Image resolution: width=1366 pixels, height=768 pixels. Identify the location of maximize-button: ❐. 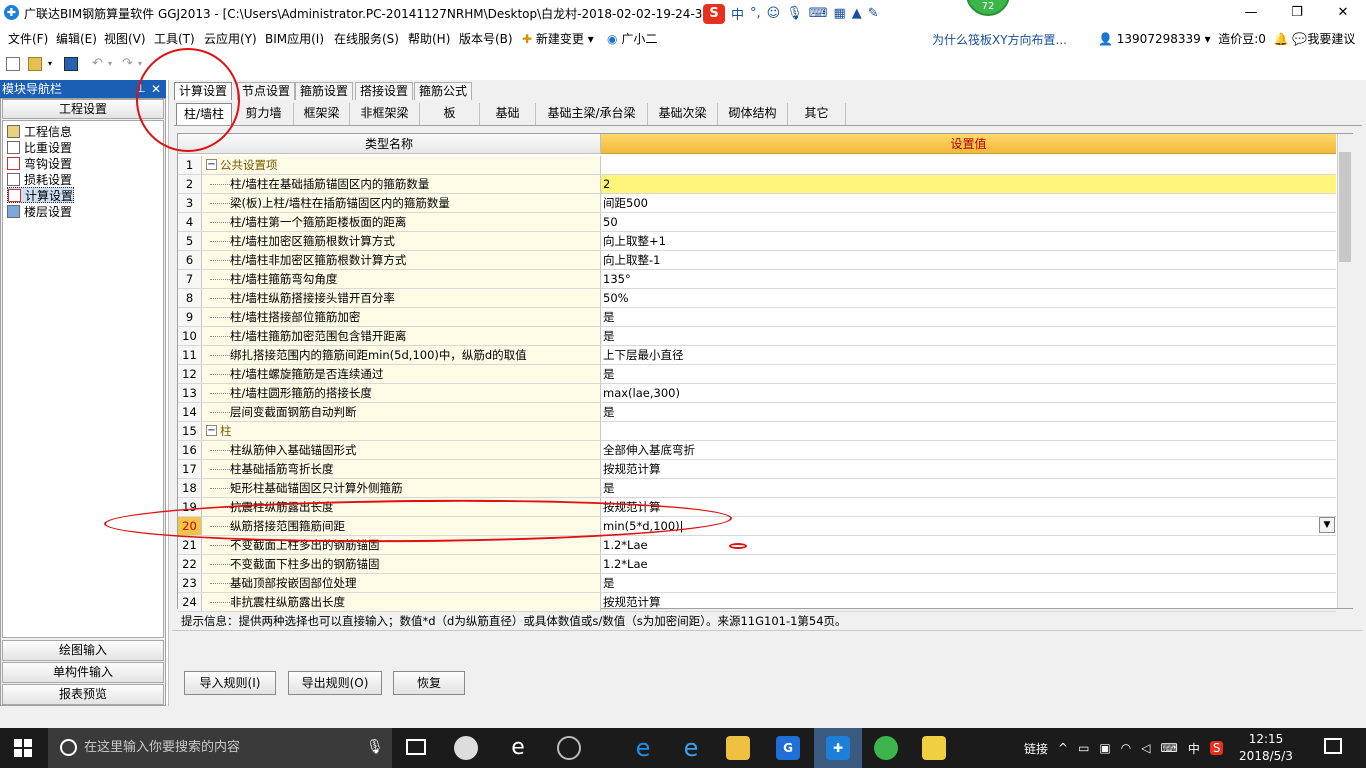
(1297, 13).